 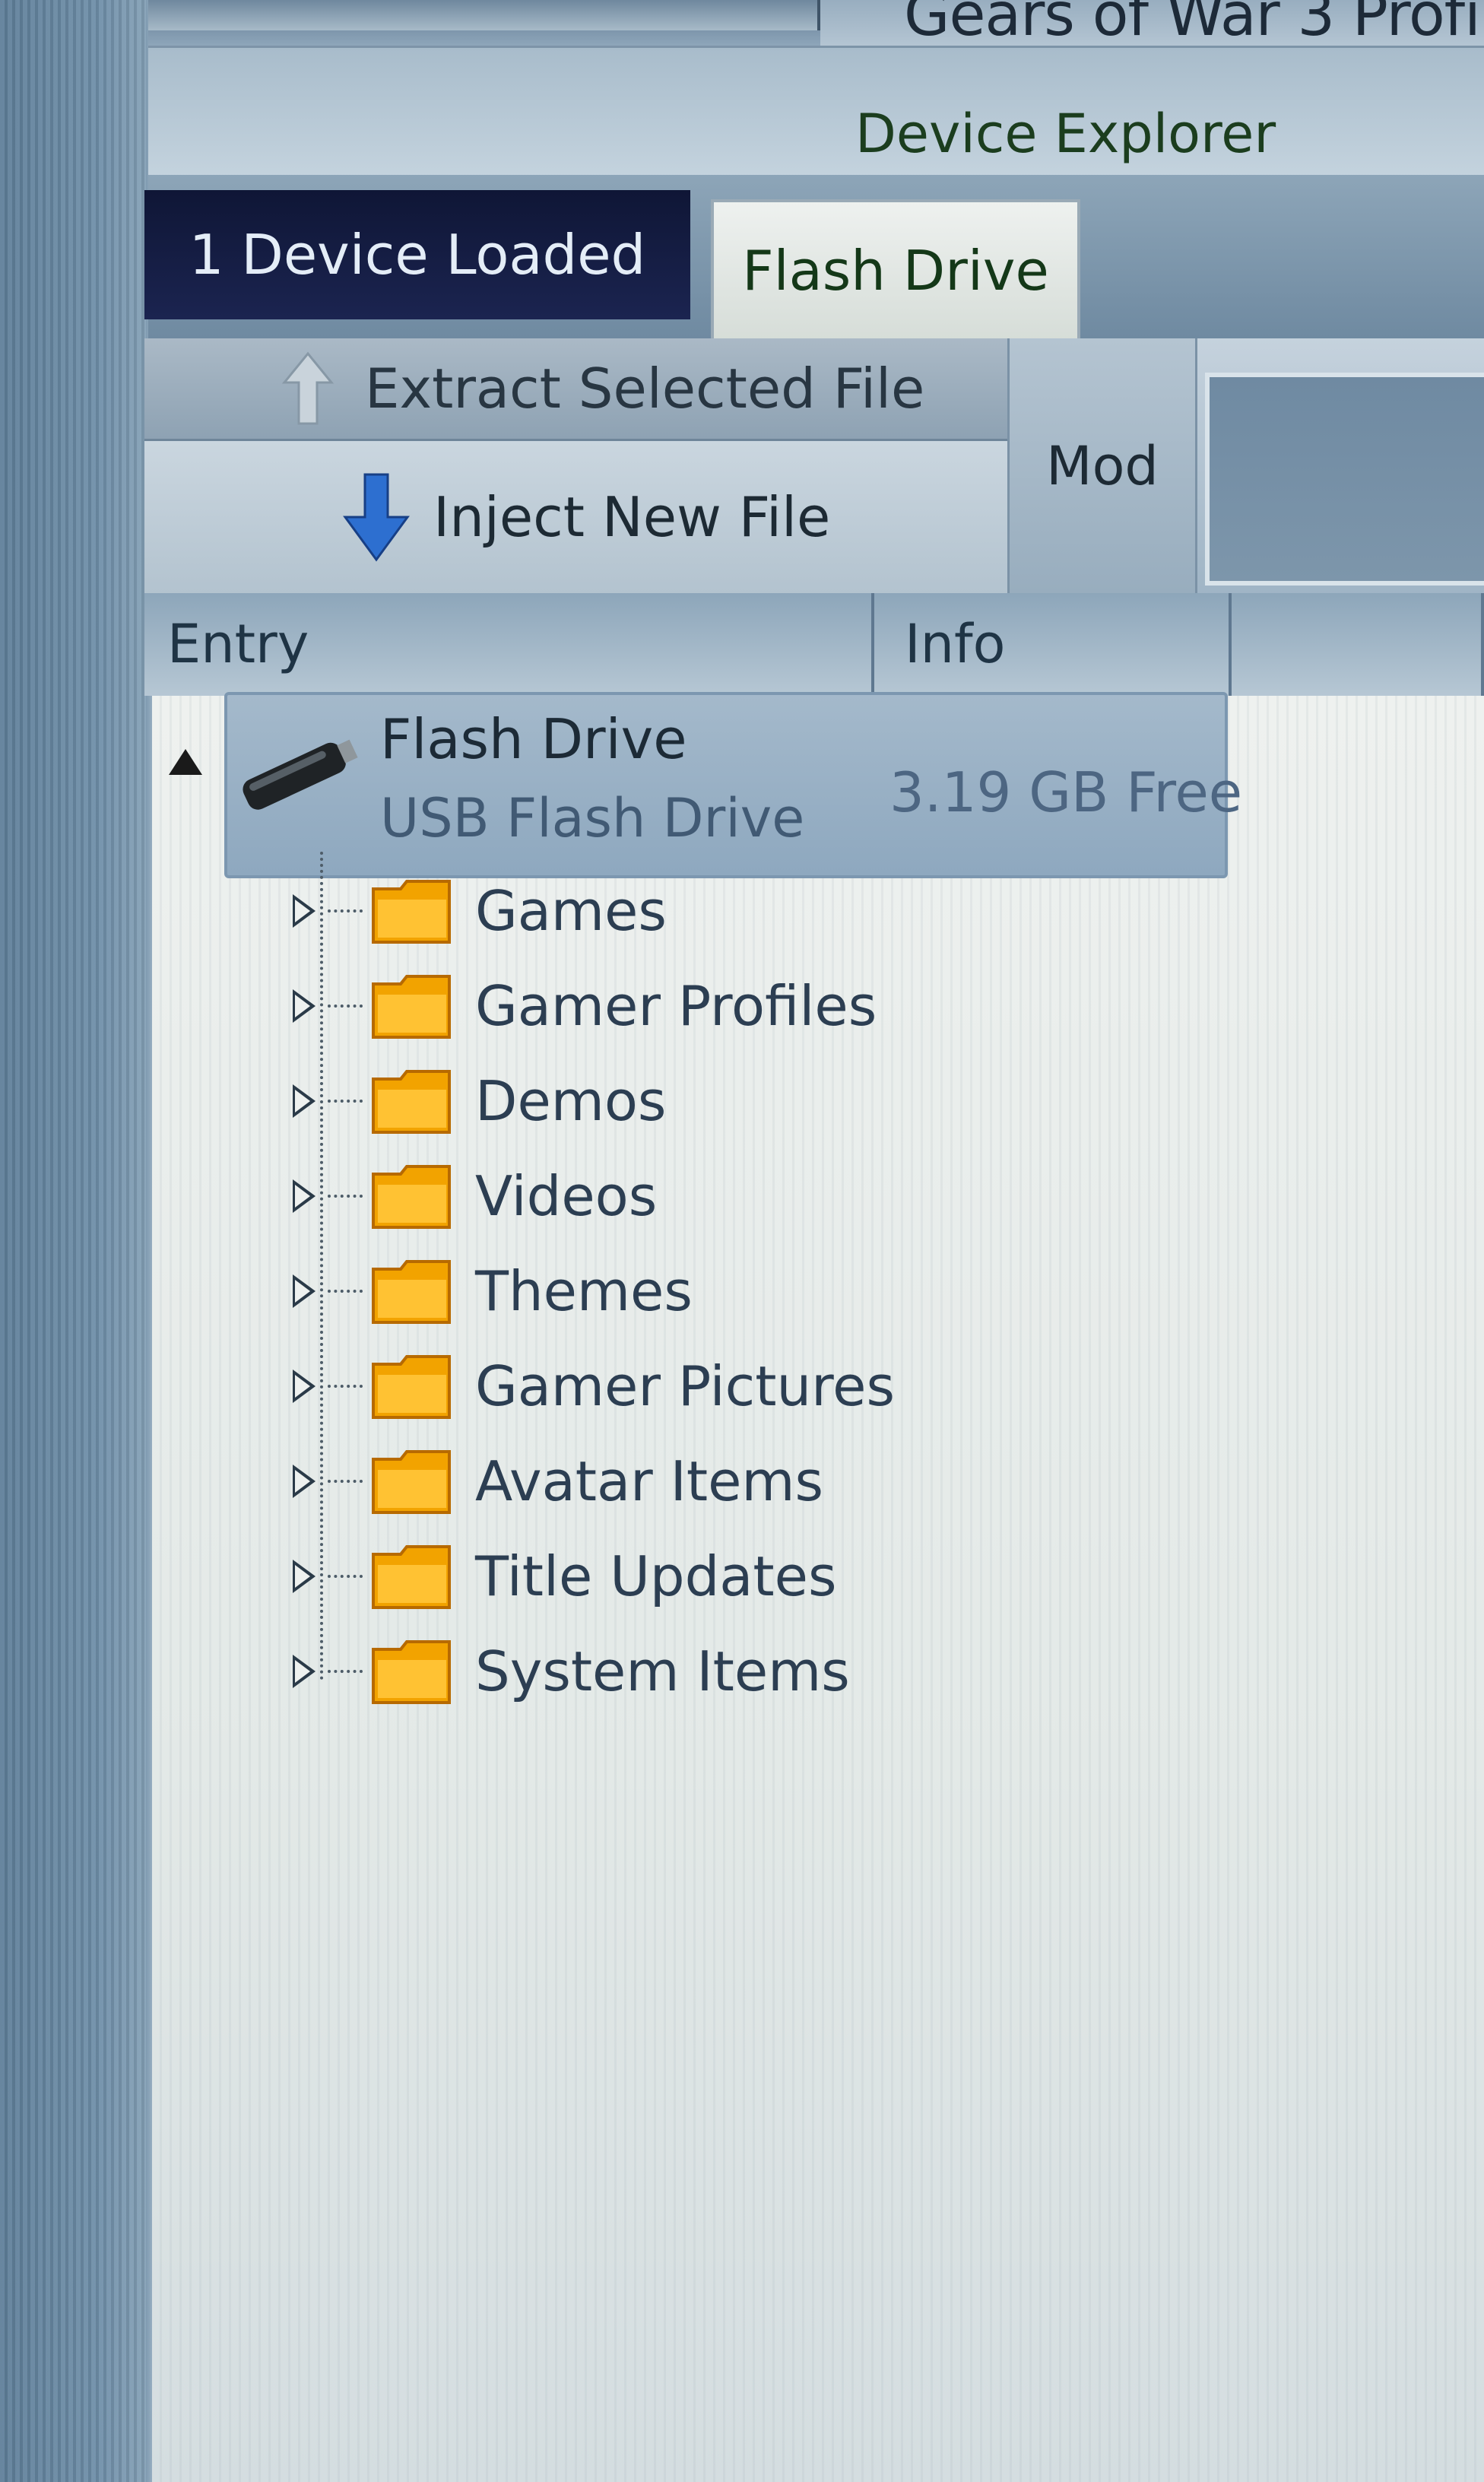 I want to click on tree-folder-item: Videos, so click(x=475, y=1196).